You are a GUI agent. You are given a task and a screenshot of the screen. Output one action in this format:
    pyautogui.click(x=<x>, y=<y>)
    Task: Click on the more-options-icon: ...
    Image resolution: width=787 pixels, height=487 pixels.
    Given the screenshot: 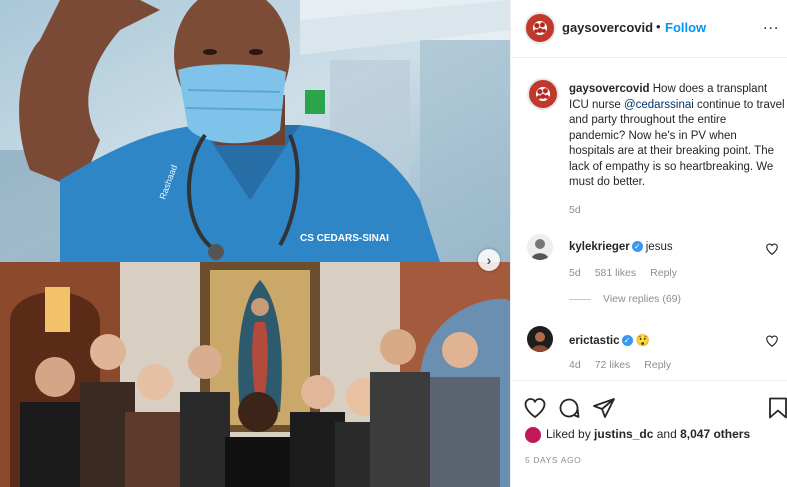 What is the action you would take?
    pyautogui.click(x=771, y=25)
    